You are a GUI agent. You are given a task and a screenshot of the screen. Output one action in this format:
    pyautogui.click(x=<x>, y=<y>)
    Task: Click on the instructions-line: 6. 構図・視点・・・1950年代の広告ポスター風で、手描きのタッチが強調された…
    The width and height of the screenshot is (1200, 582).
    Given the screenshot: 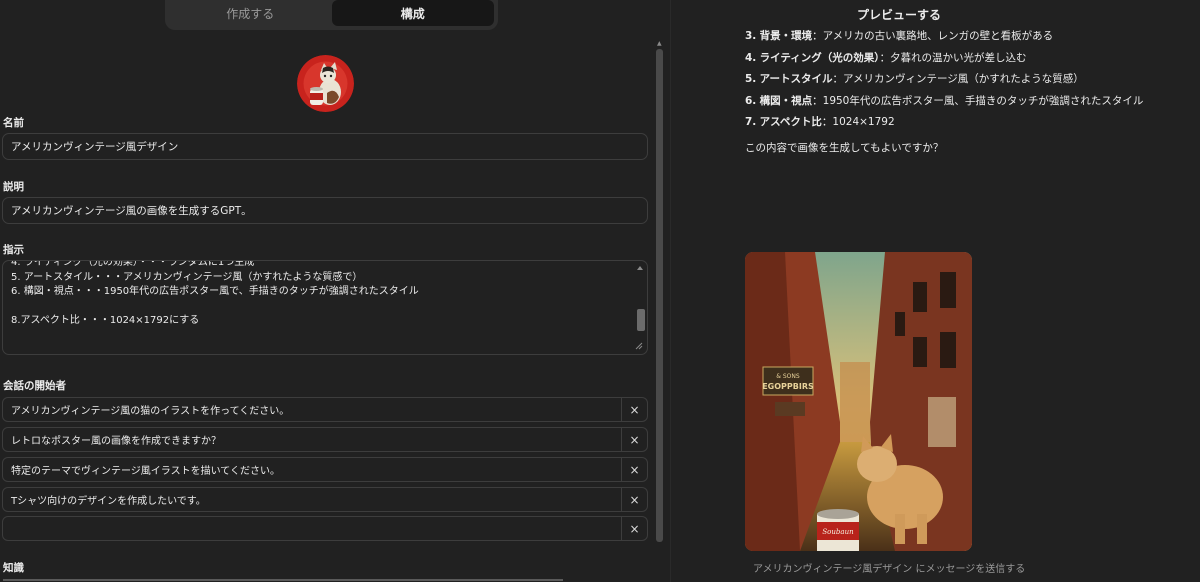 What is the action you would take?
    pyautogui.click(x=215, y=291)
    